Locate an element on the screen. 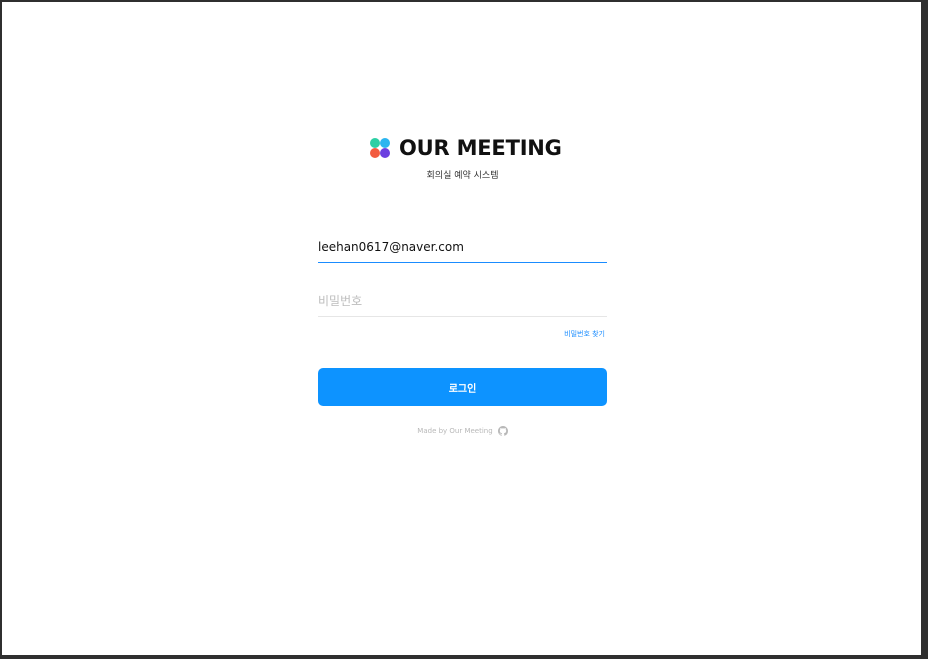 The image size is (928, 659). password-input is located at coordinates (462, 301).